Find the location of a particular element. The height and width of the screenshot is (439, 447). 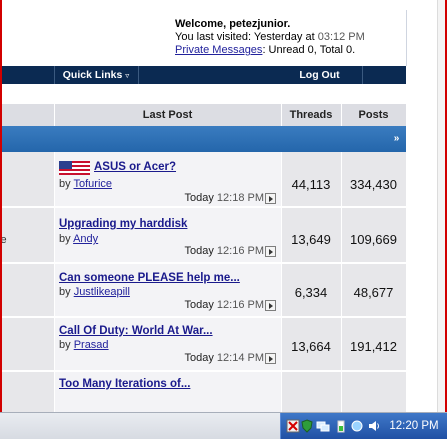

private-messages-line: Private Messages: Unread 0, Total 0. is located at coordinates (295, 50).